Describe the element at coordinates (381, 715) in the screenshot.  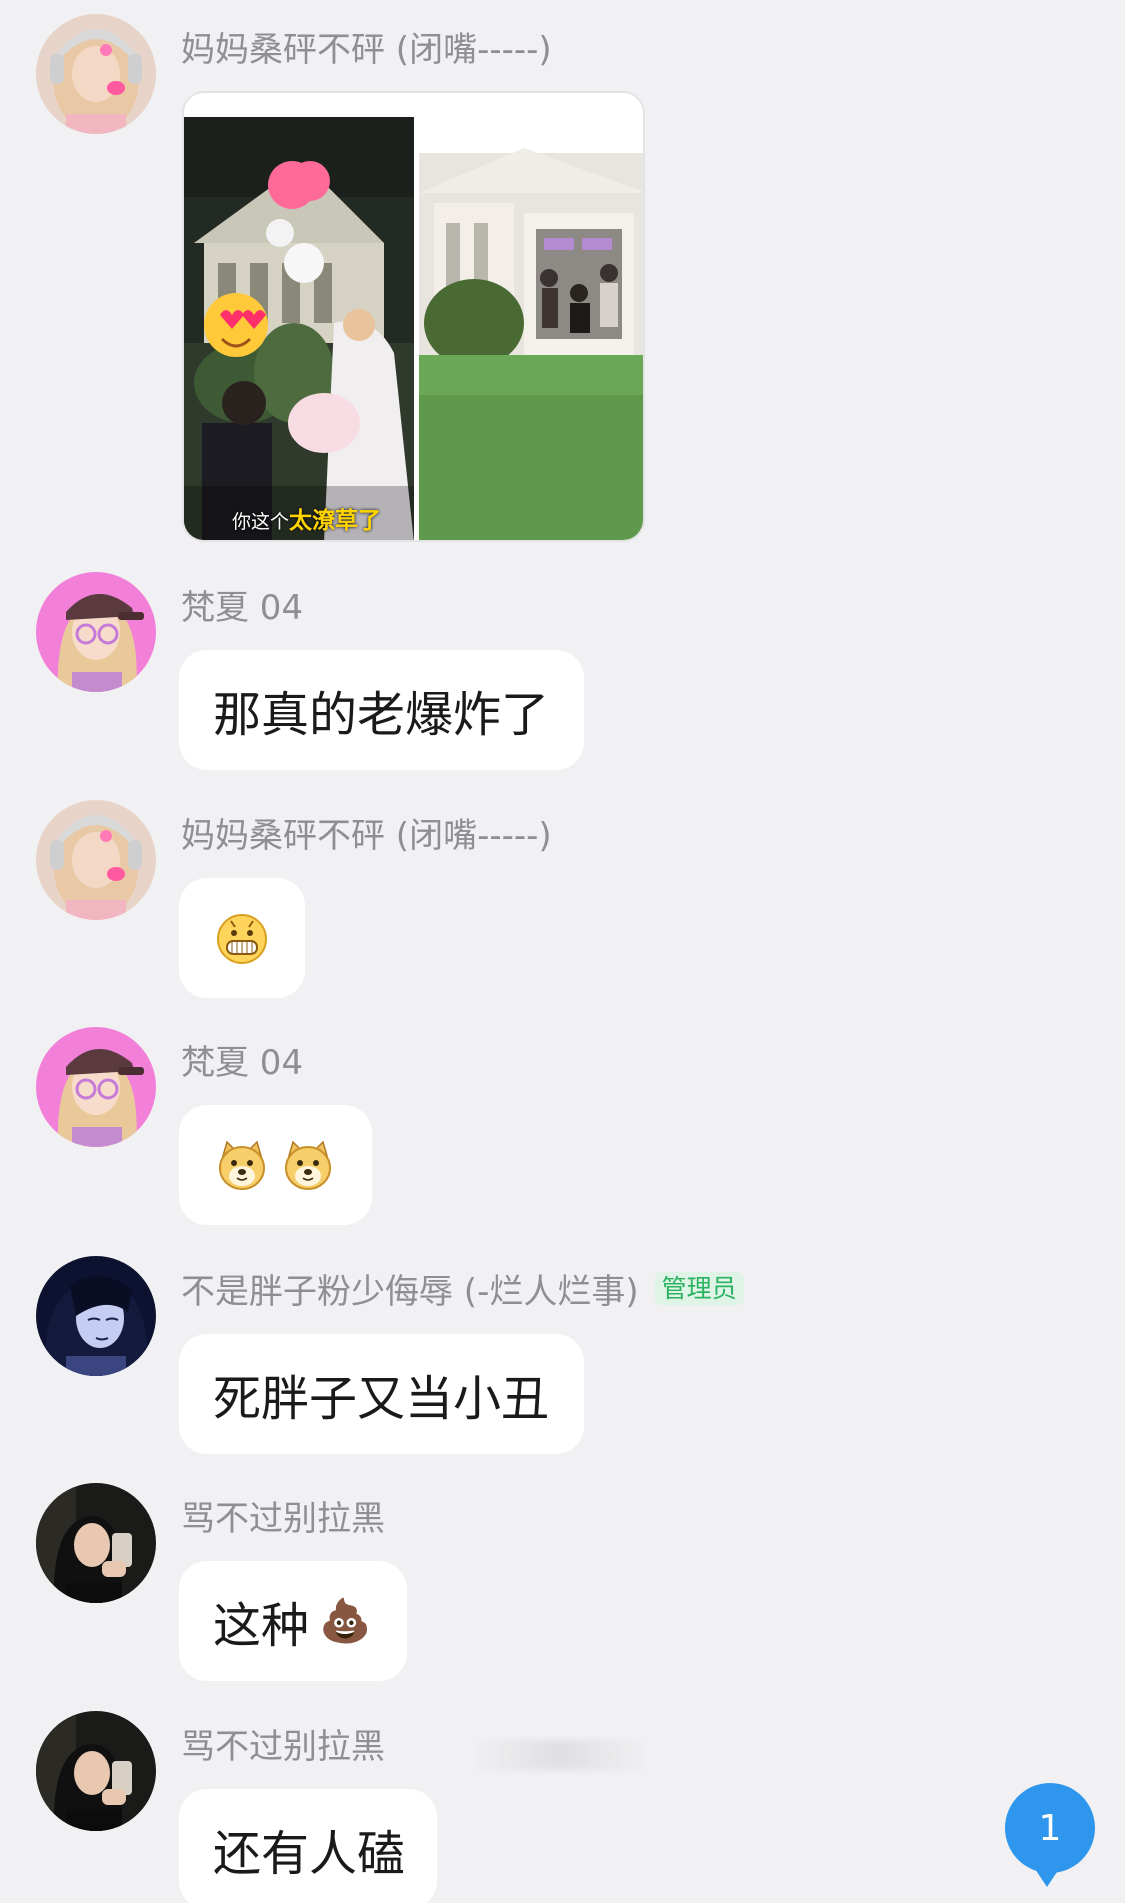
I see `message-text: 那真的老爆炸了` at that location.